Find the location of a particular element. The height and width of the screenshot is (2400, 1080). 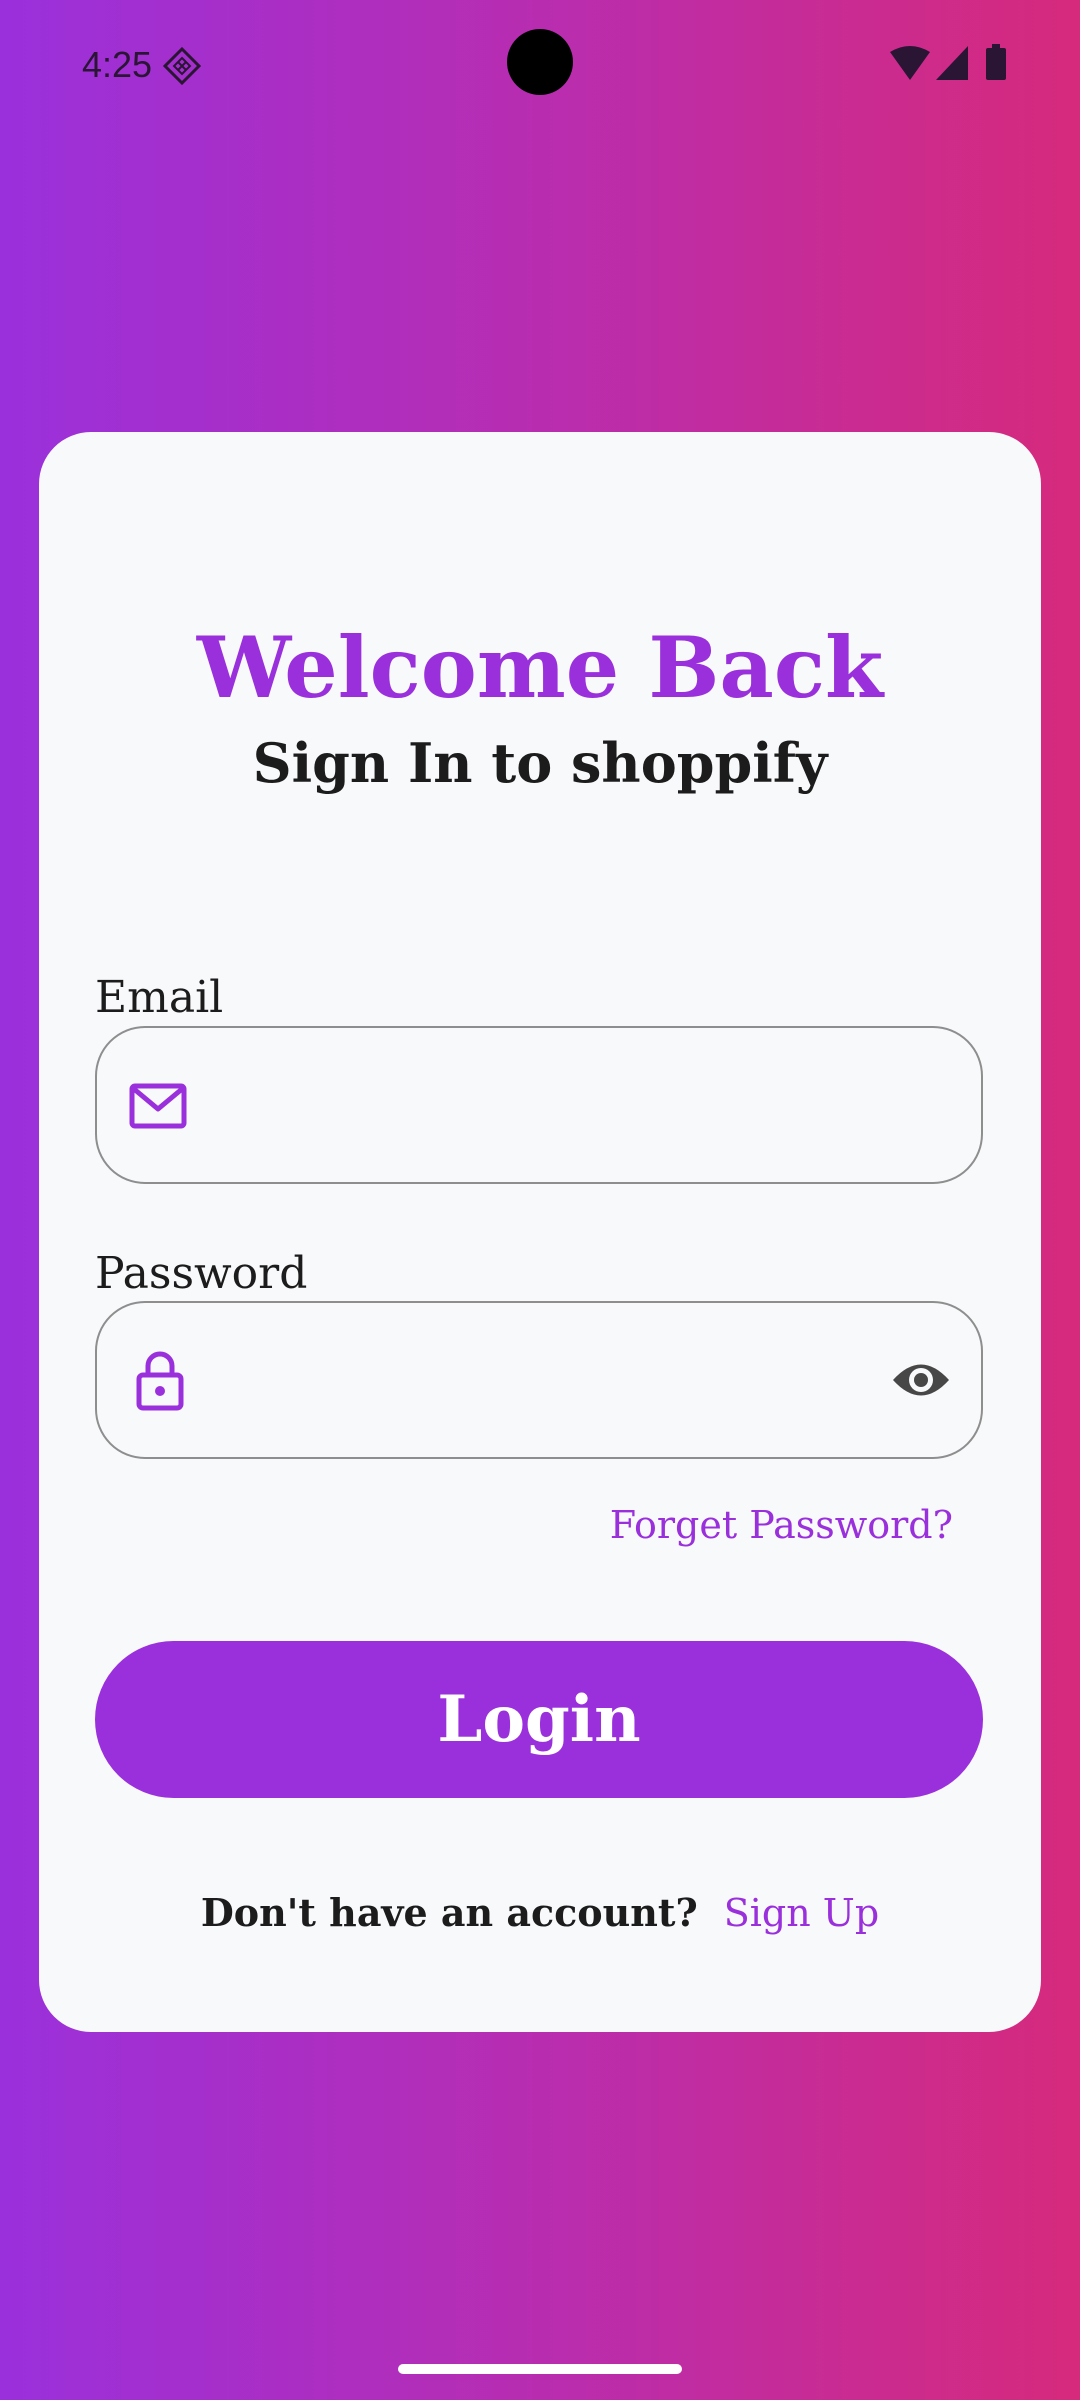

camera-cutout is located at coordinates (540, 62).